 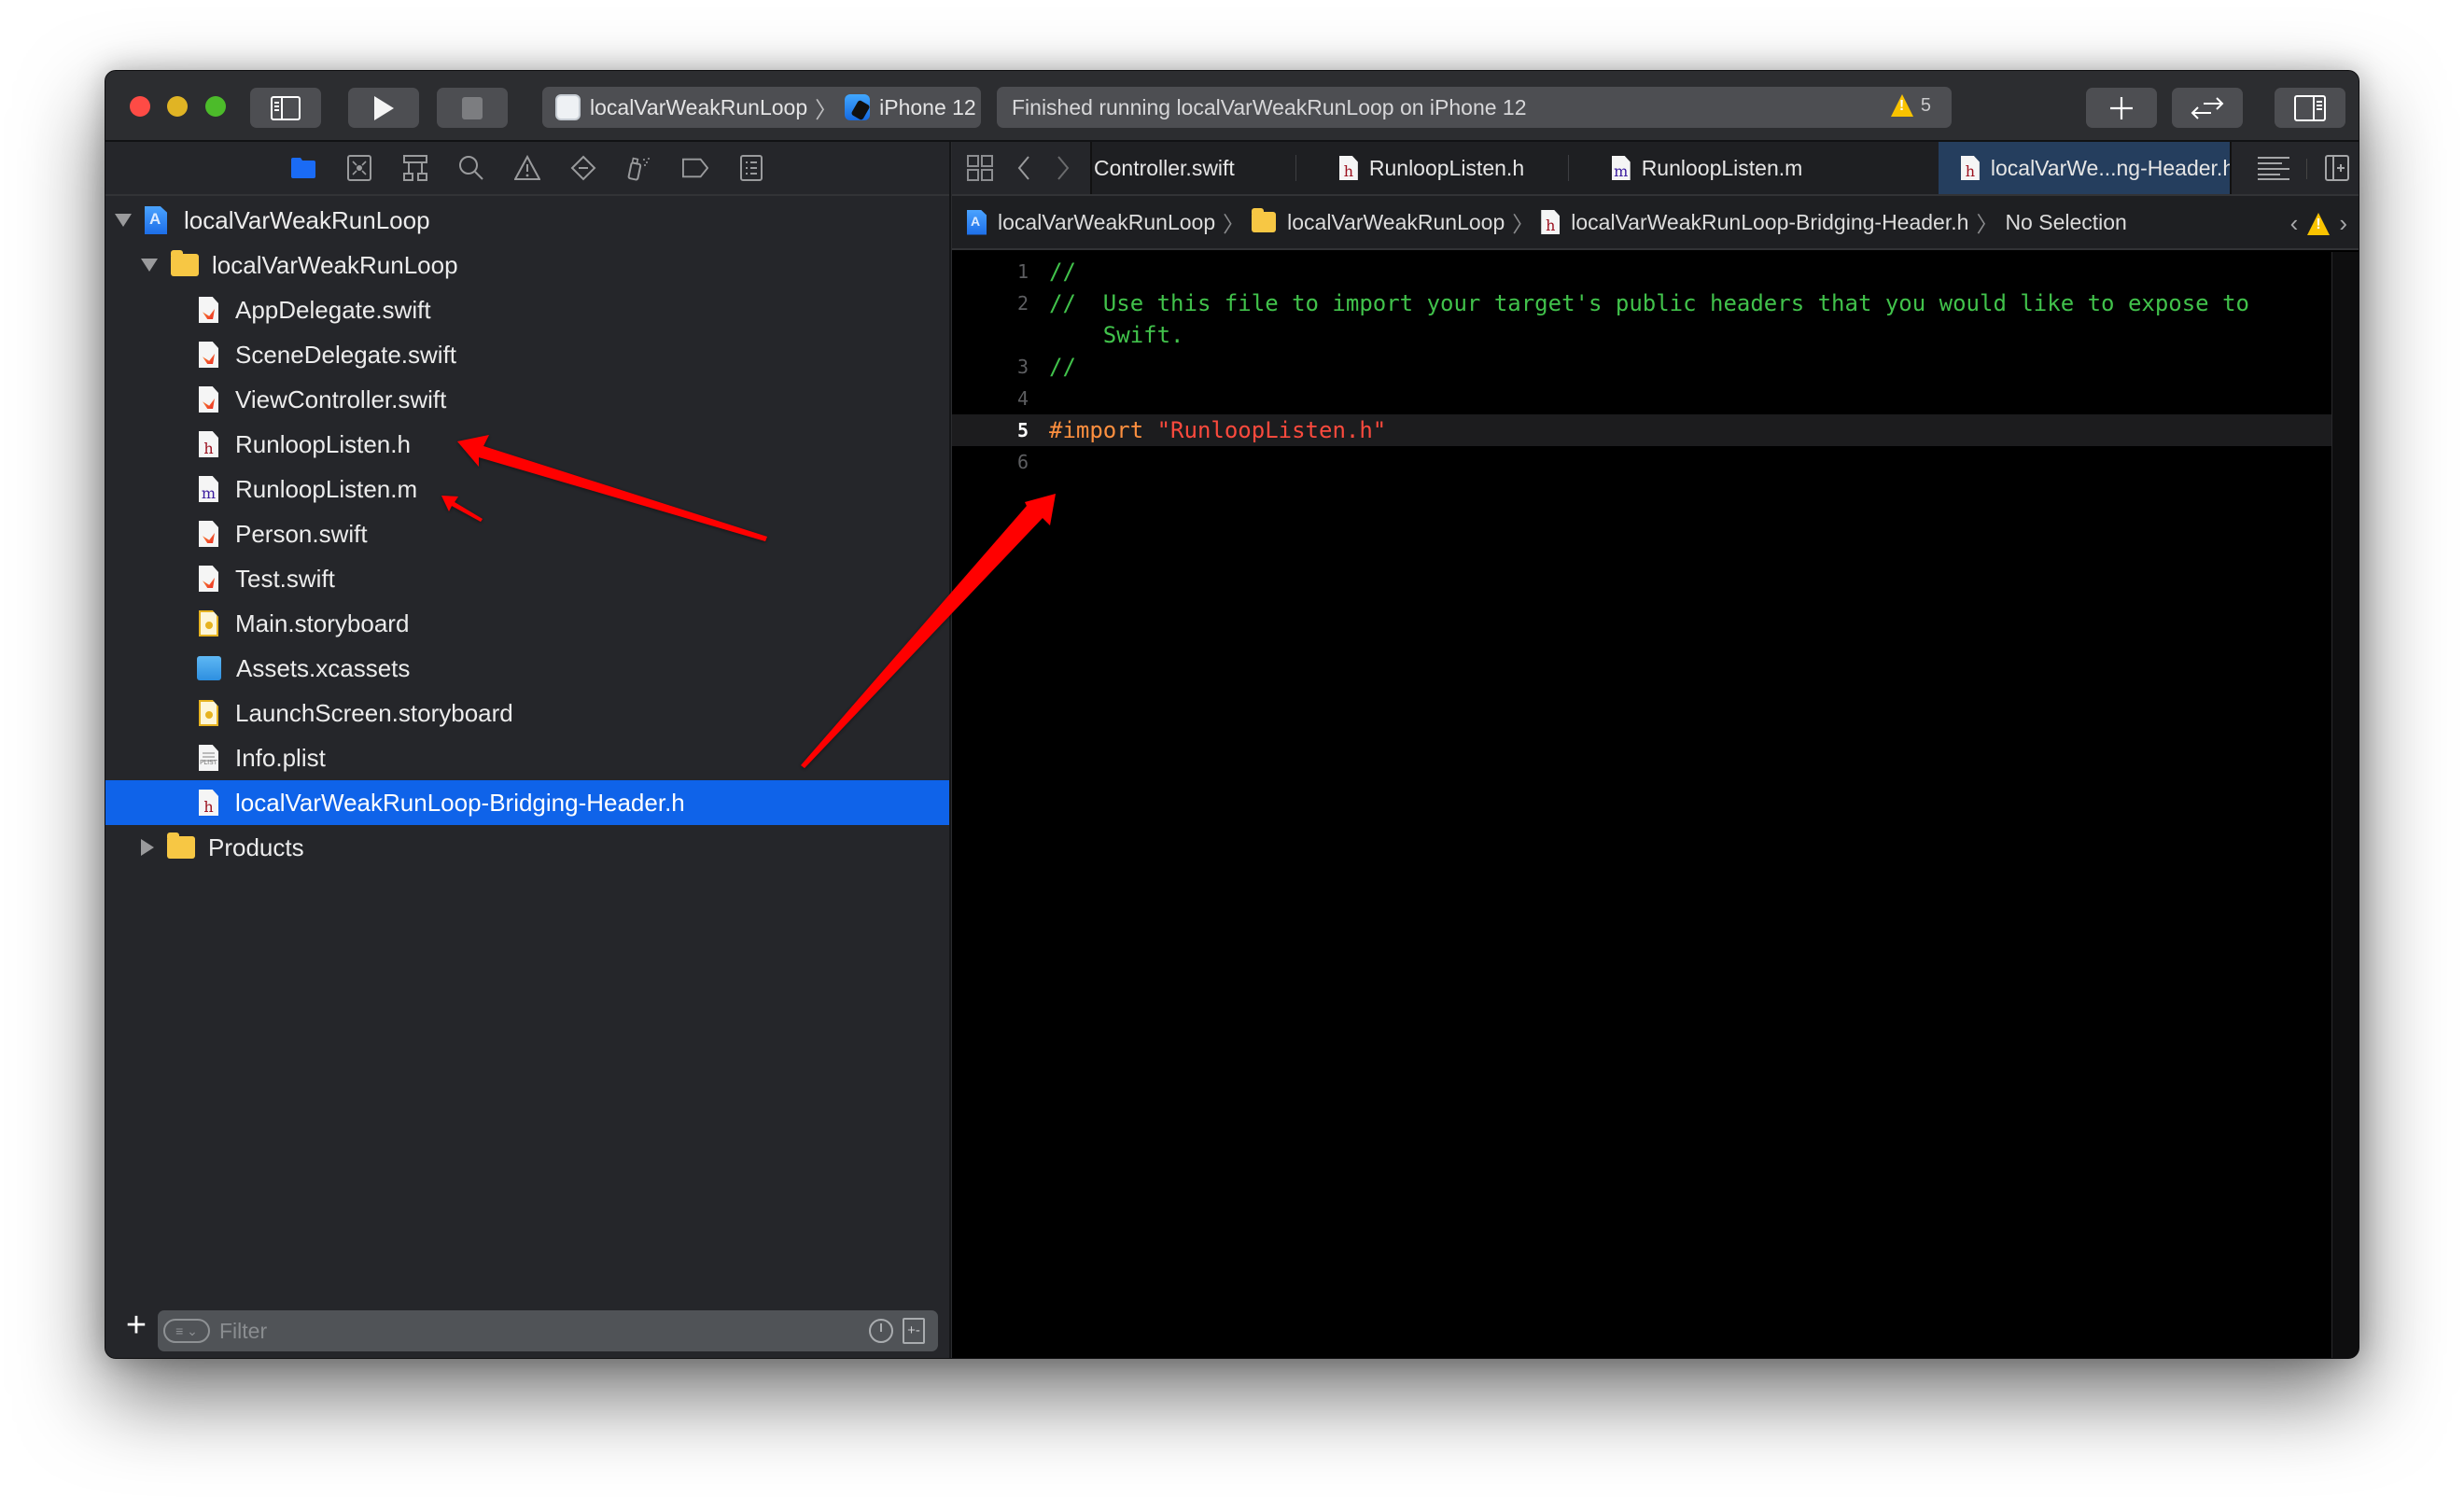 I want to click on swap-arrows-icon, so click(x=2207, y=107).